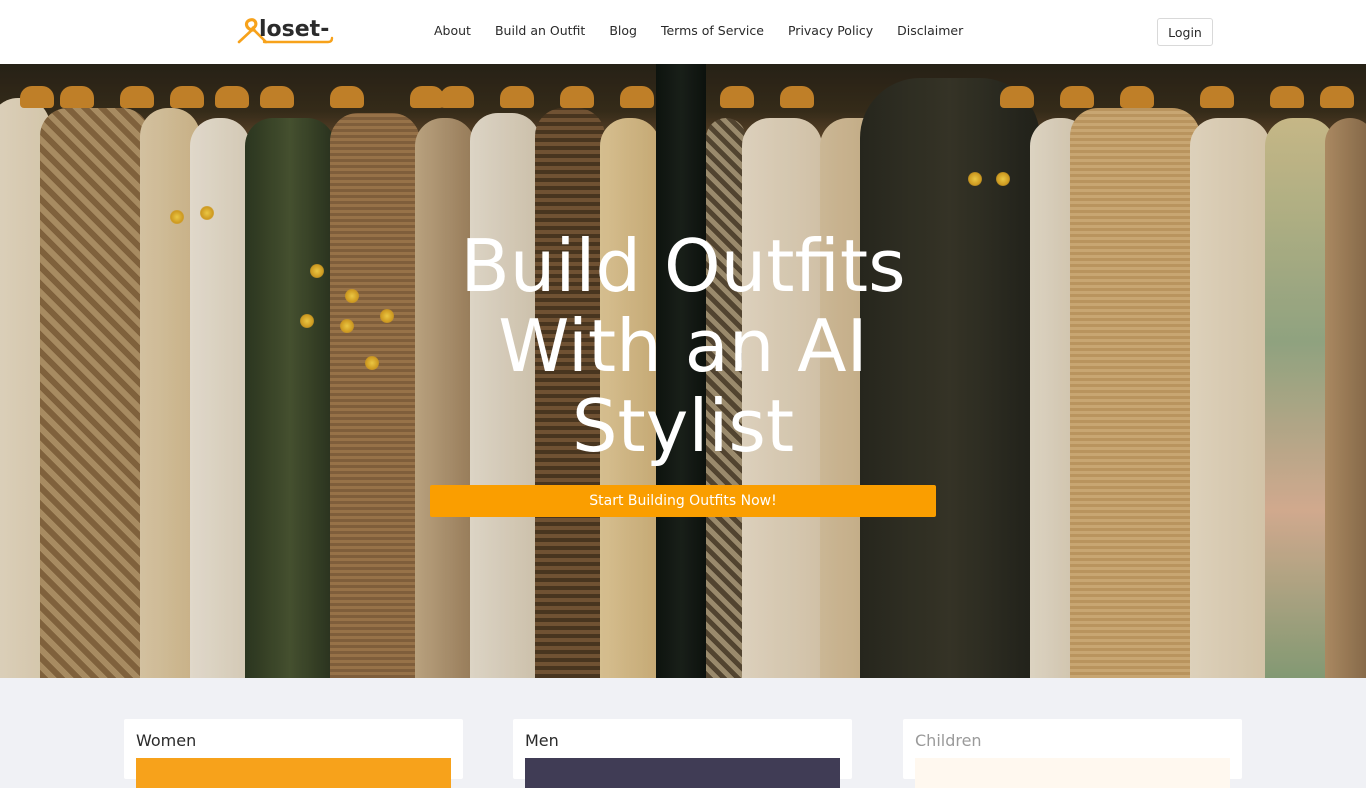  Describe the element at coordinates (285, 32) in the screenshot. I see `logo: loset-` at that location.